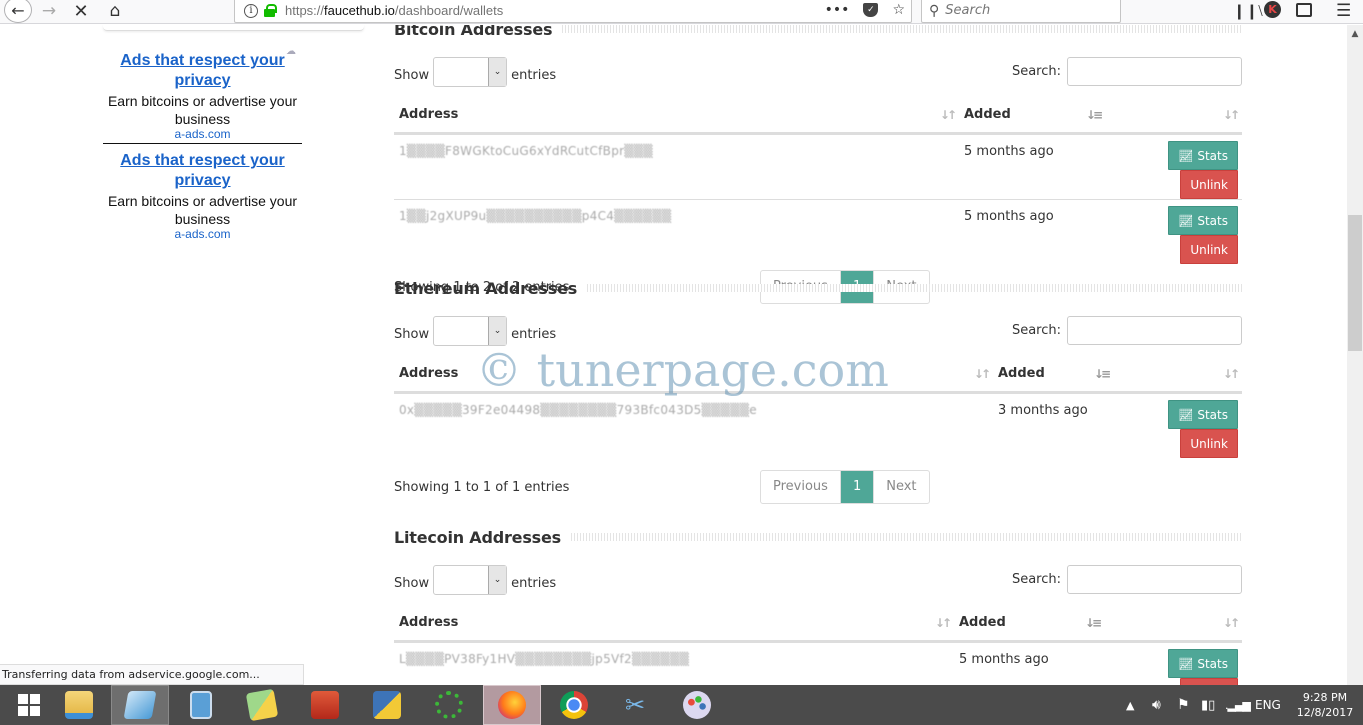 The height and width of the screenshot is (725, 1363). What do you see at coordinates (1304, 10) in the screenshot?
I see `sidebar-toggle-icon` at bounding box center [1304, 10].